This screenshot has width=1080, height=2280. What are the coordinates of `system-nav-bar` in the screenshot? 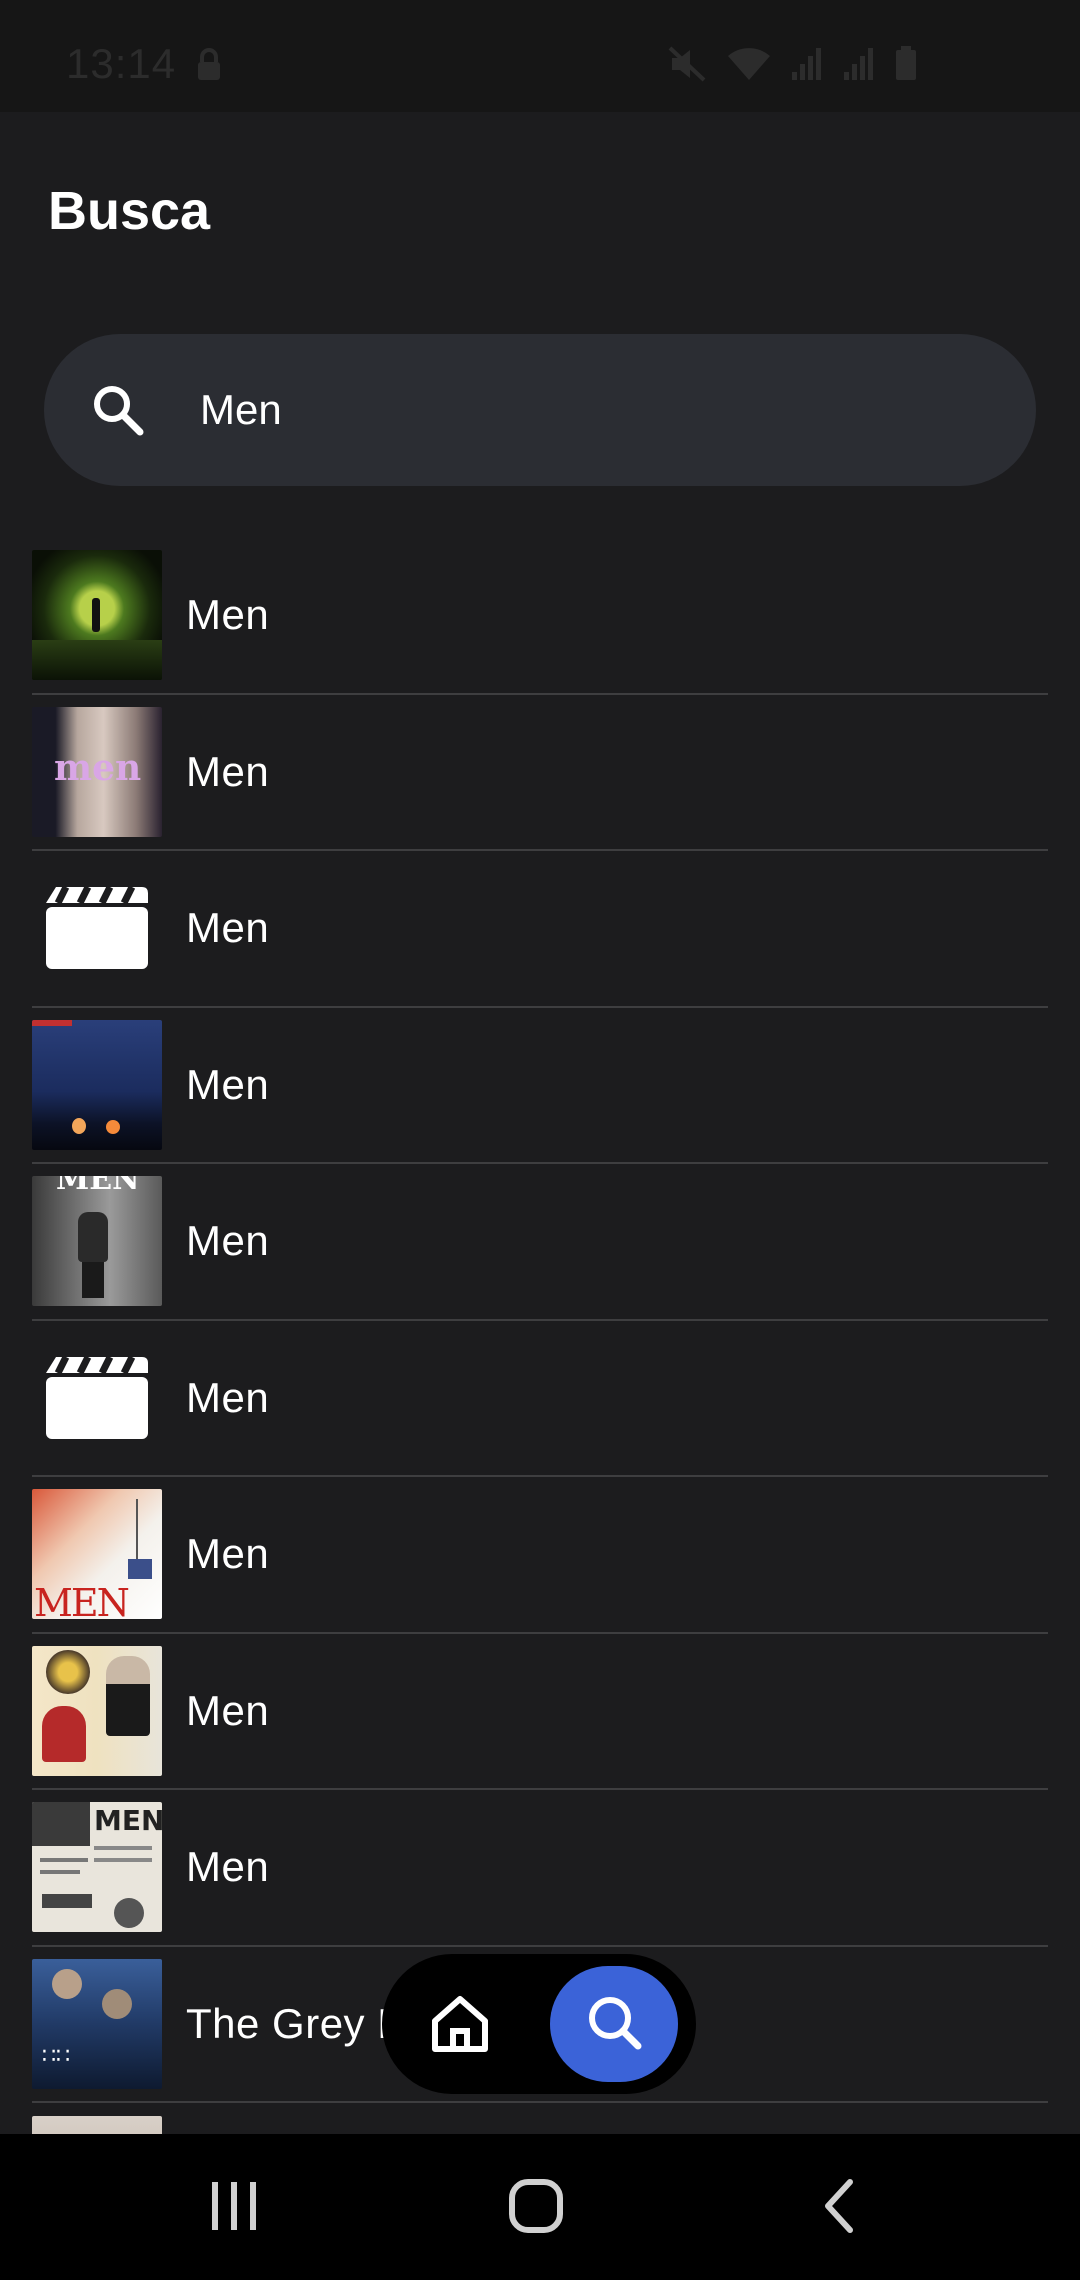 It's located at (540, 2207).